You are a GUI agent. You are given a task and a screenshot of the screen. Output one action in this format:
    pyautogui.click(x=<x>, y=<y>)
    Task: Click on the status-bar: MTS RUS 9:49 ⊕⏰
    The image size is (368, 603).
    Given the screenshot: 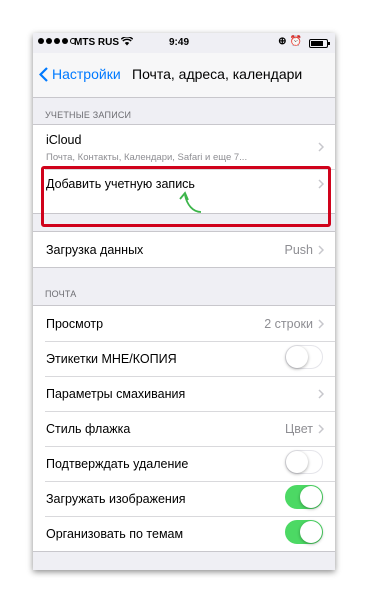 What is the action you would take?
    pyautogui.click(x=184, y=43)
    